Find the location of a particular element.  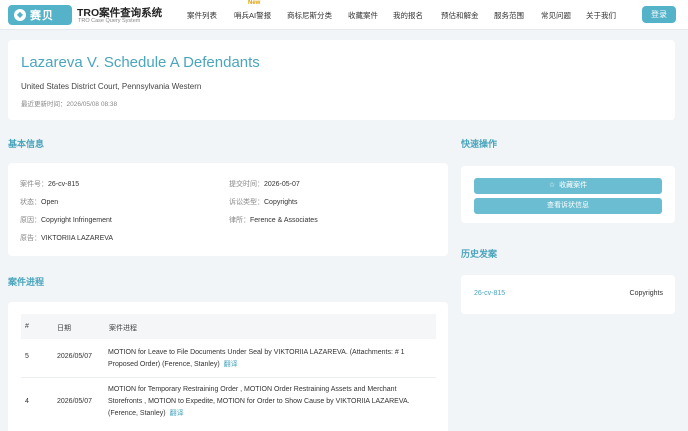

case-number-value: 26-cv-815 is located at coordinates (64, 184).